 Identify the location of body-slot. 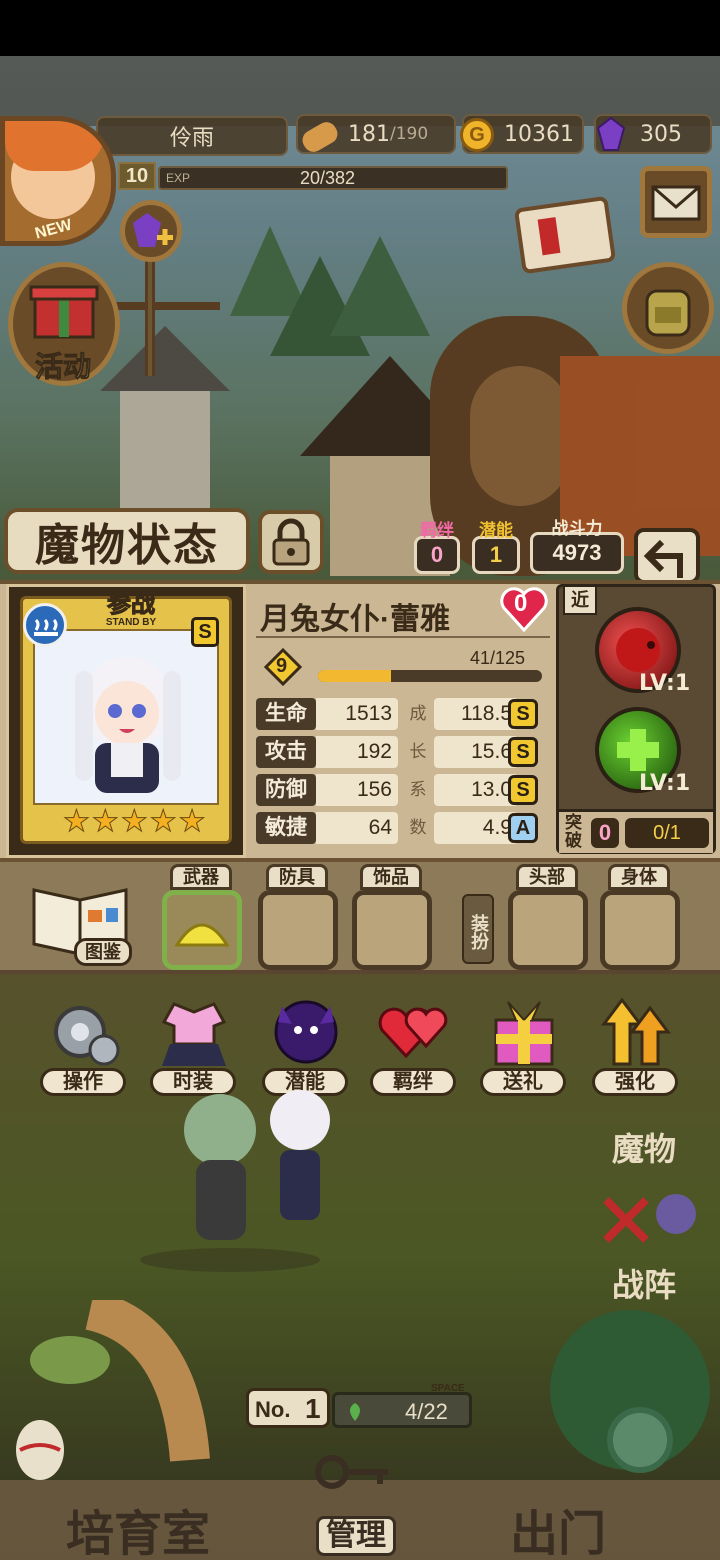
(640, 930).